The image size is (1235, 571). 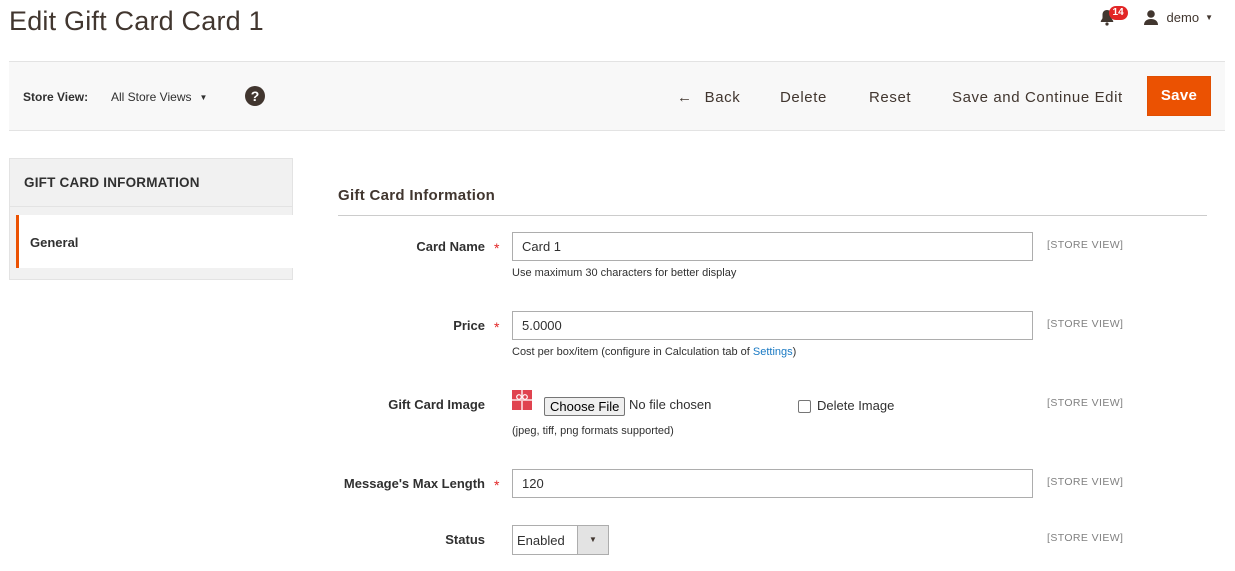 I want to click on gift-card-image-thumbnail, so click(x=522, y=400).